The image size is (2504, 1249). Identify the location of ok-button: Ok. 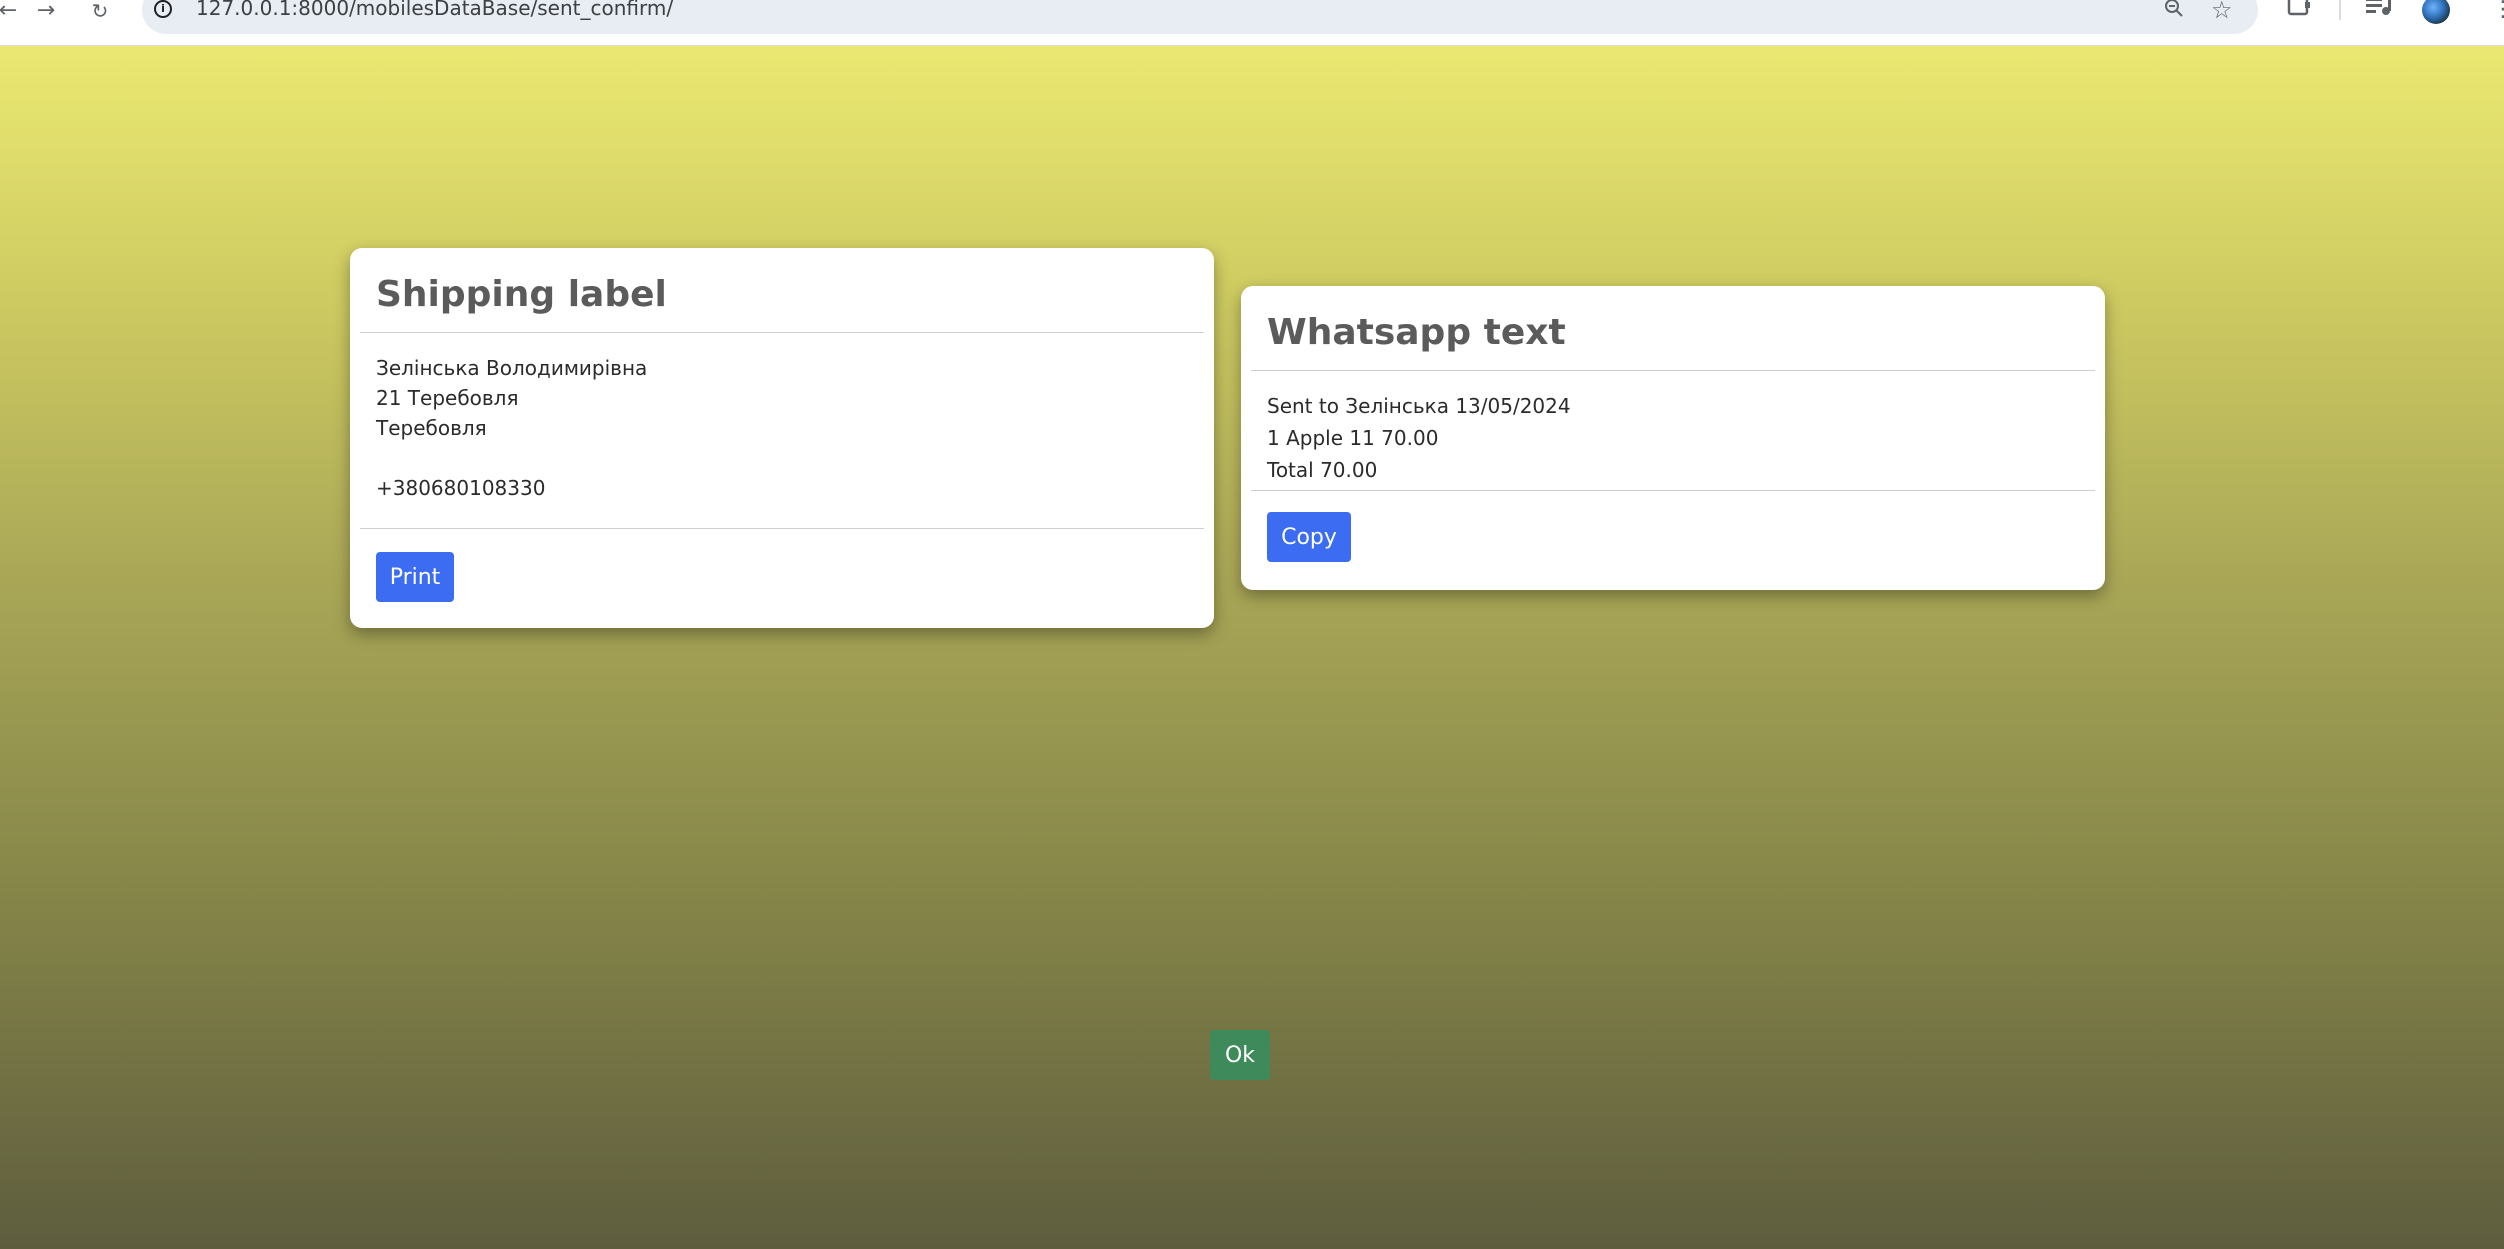
(1240, 1055).